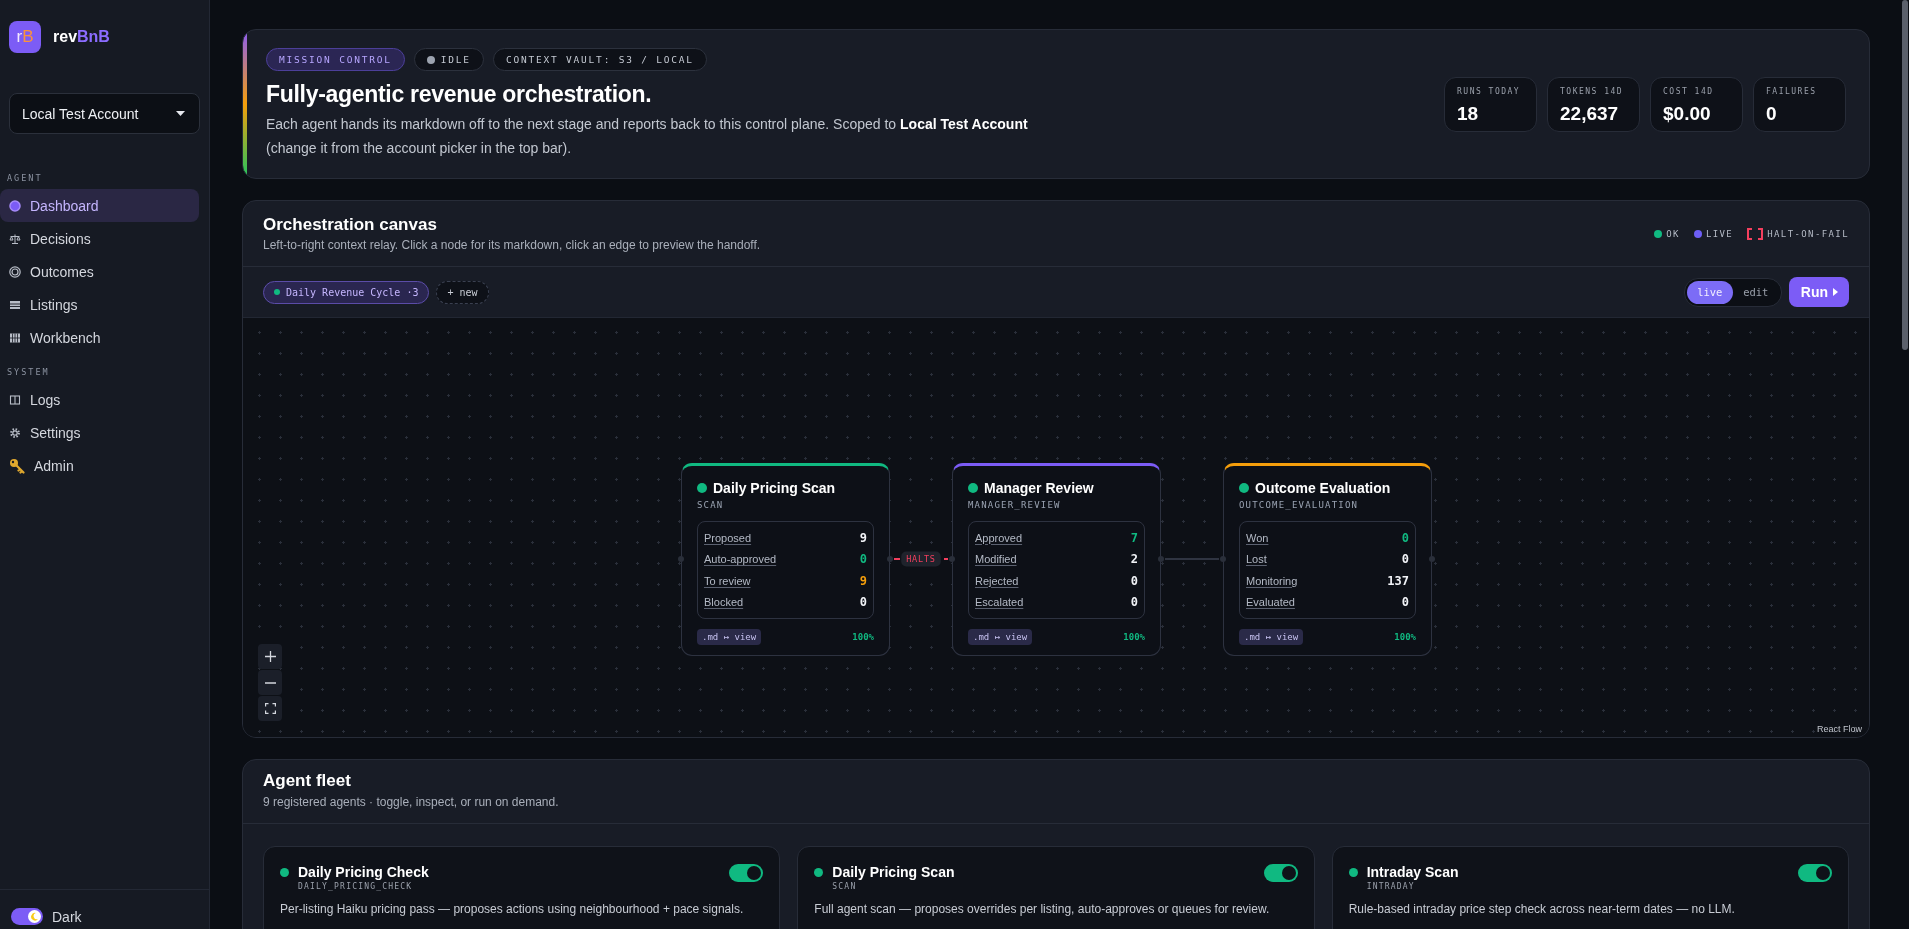 The image size is (1909, 929). What do you see at coordinates (785, 559) in the screenshot?
I see `agent-node: Daily Pricing Scan SCAN Proposed 9 Auto-approved 0 To review 9 Blocked 0 .md ↦ view 100%` at bounding box center [785, 559].